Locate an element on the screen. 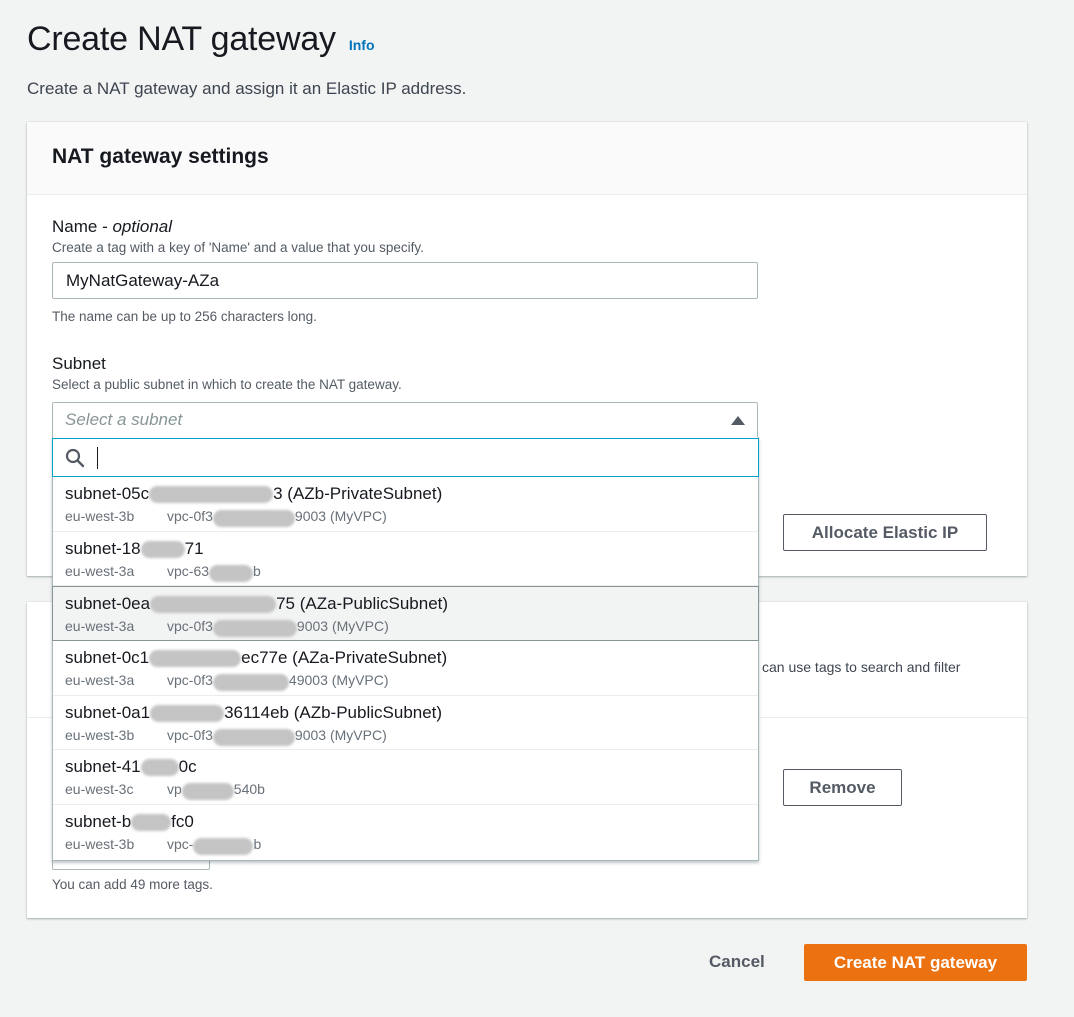 The image size is (1074, 1017). subnet-search-input is located at coordinates (405, 457).